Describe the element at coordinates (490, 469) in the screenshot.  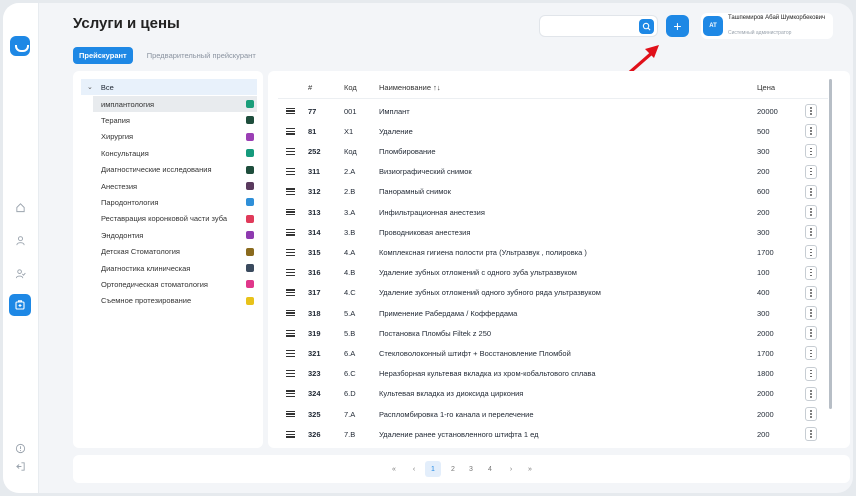
I see `page-4-button: 4` at that location.